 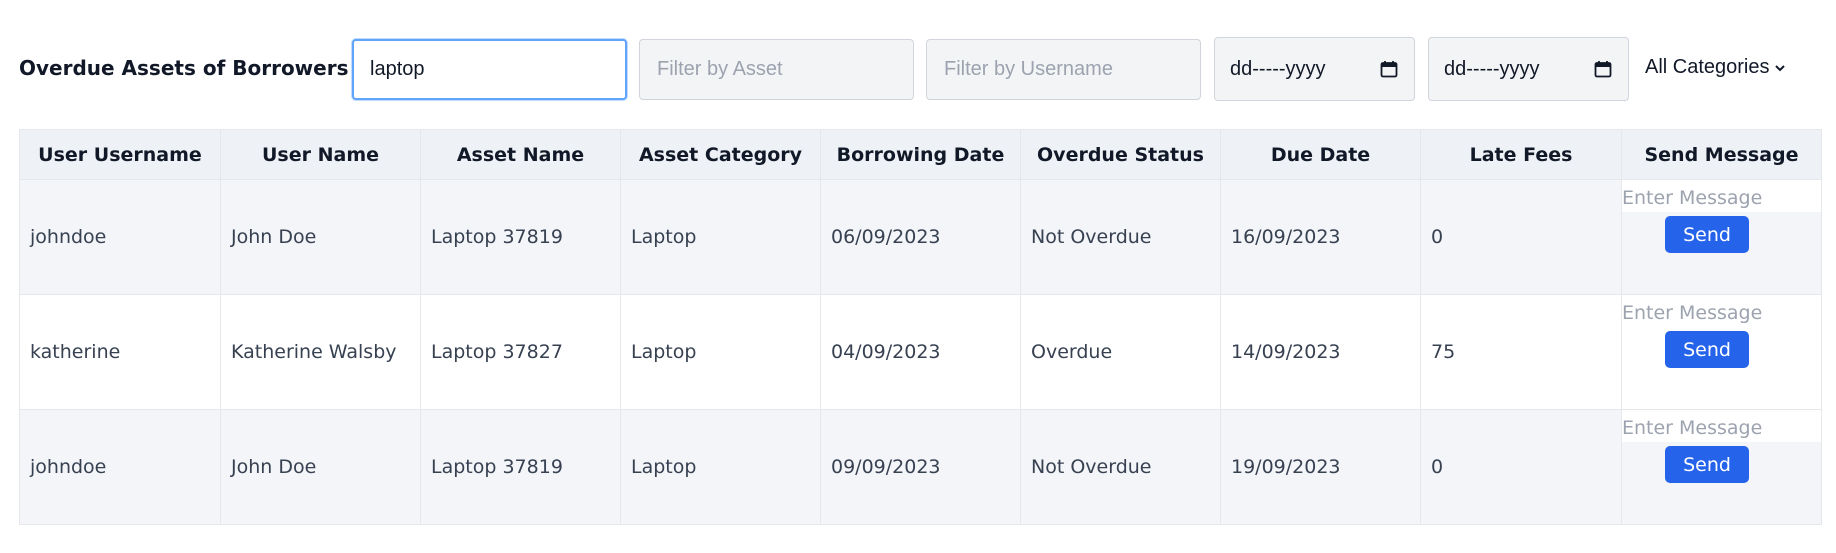 I want to click on column-header-due-date: Due Date, so click(x=1320, y=154).